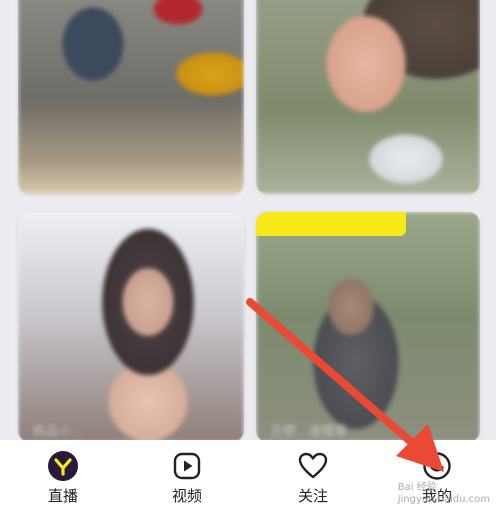  What do you see at coordinates (313, 466) in the screenshot?
I see `heart-icon` at bounding box center [313, 466].